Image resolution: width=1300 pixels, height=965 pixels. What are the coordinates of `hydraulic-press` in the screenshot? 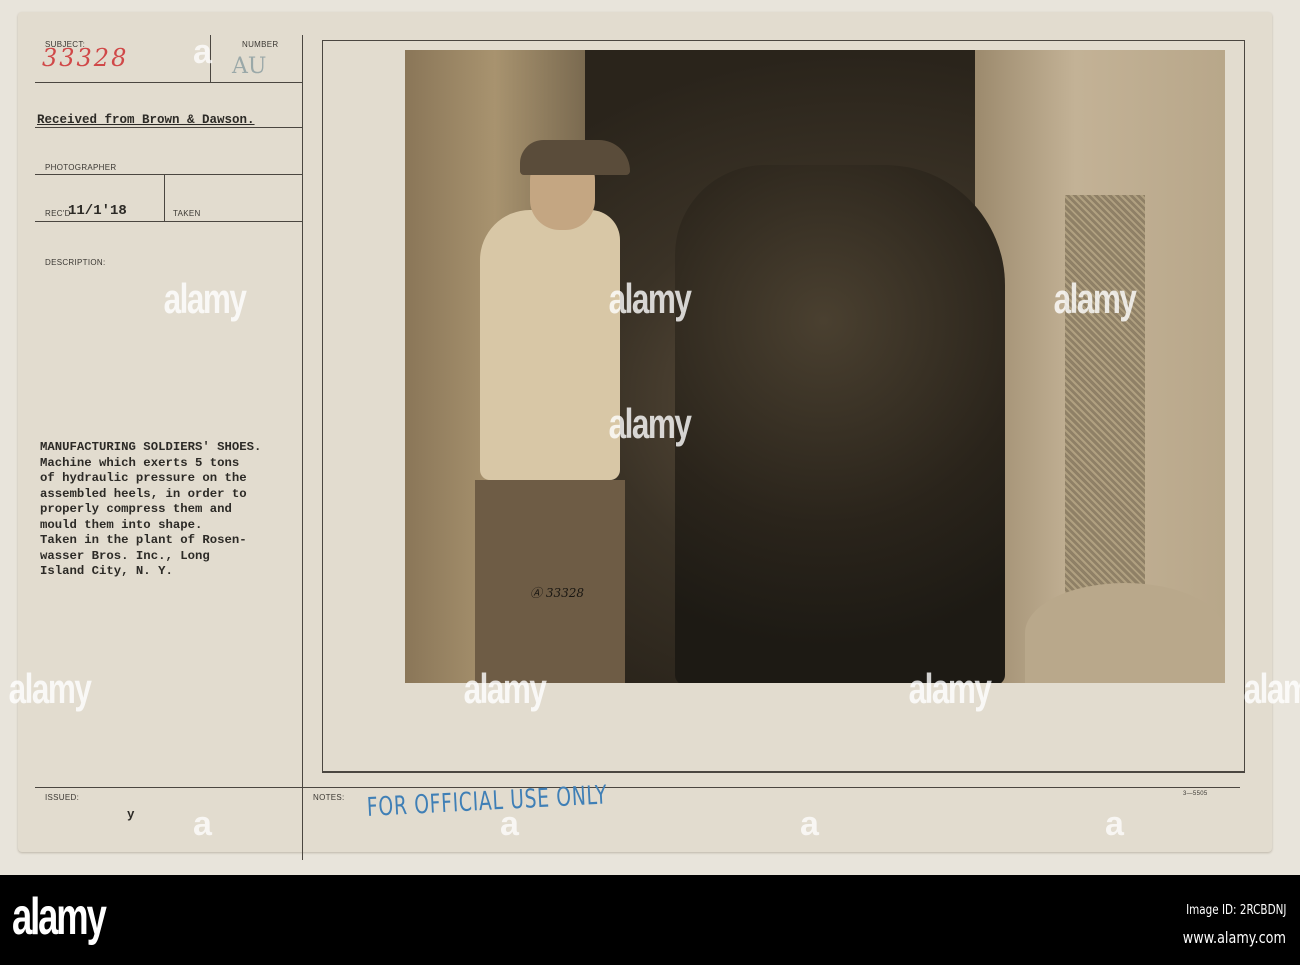 It's located at (840, 424).